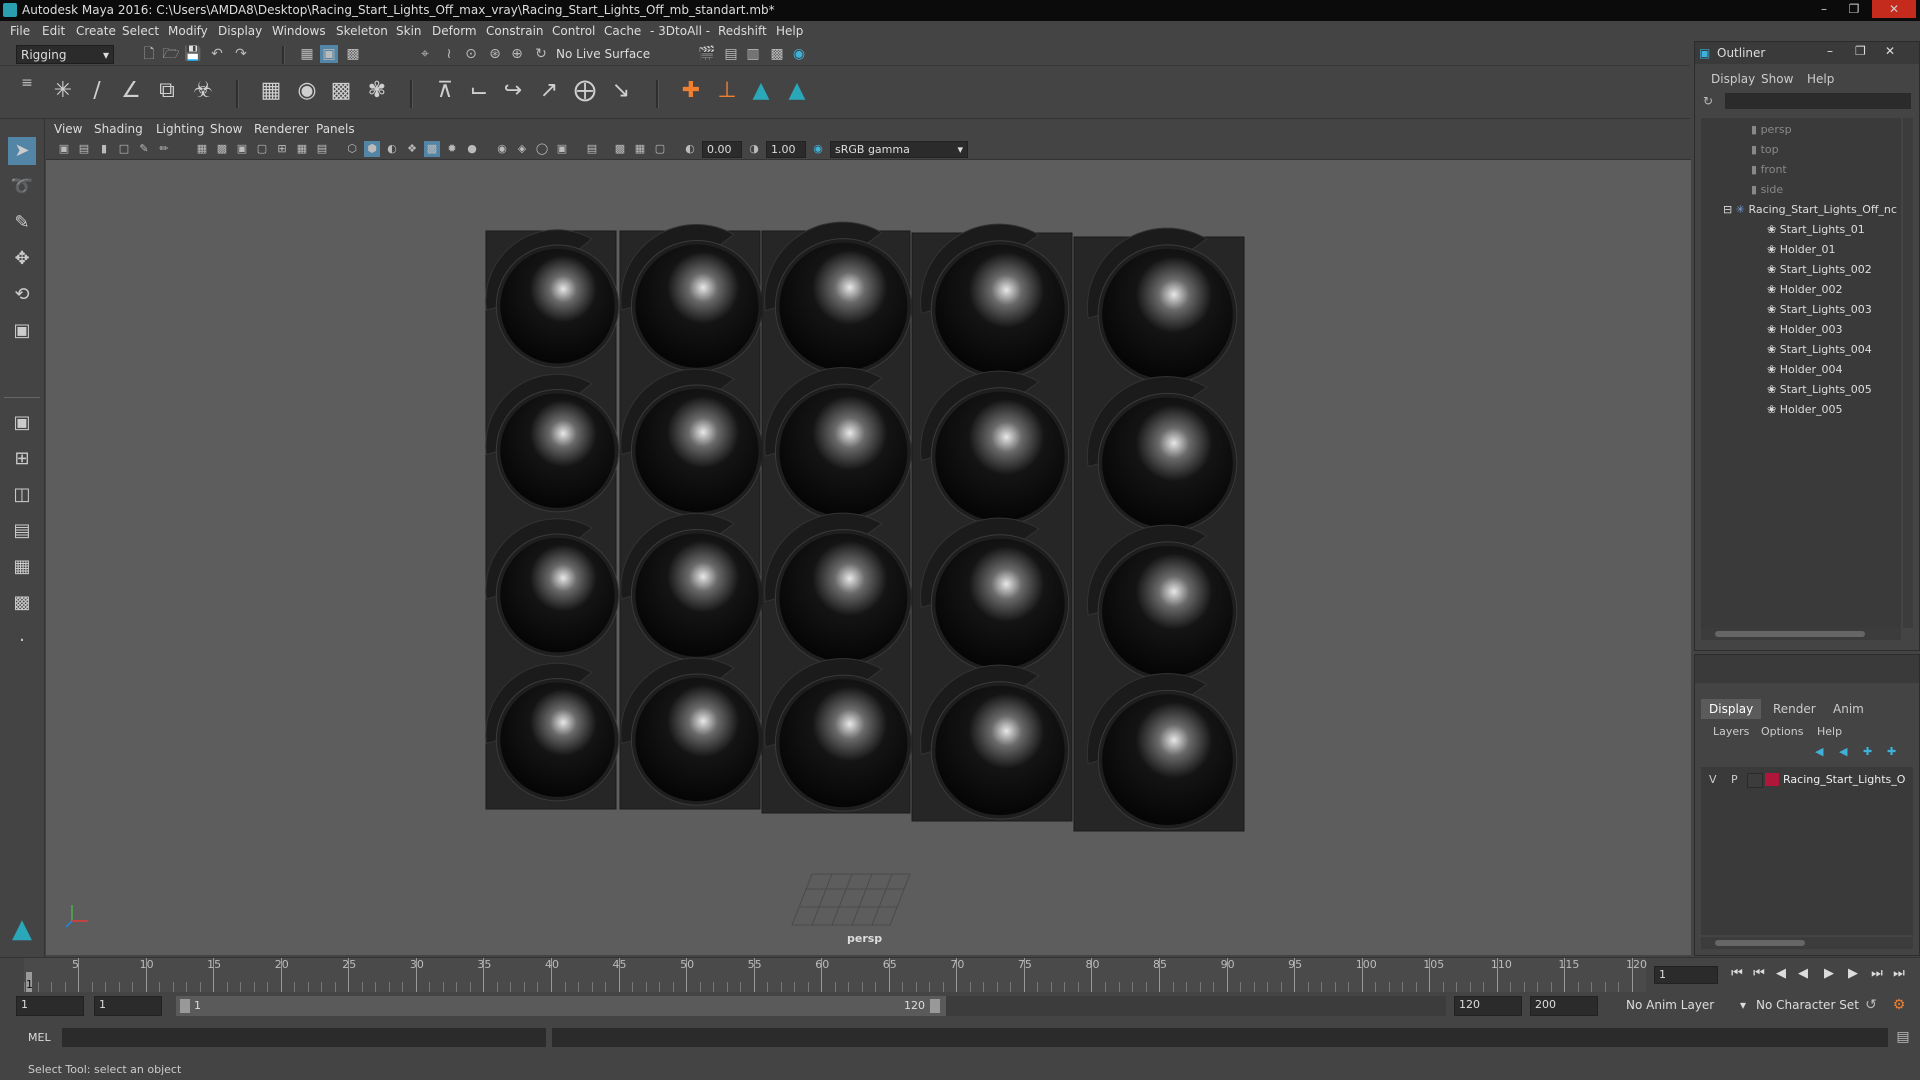  What do you see at coordinates (1734, 779) in the screenshot?
I see `layer-playback-toggle: P` at bounding box center [1734, 779].